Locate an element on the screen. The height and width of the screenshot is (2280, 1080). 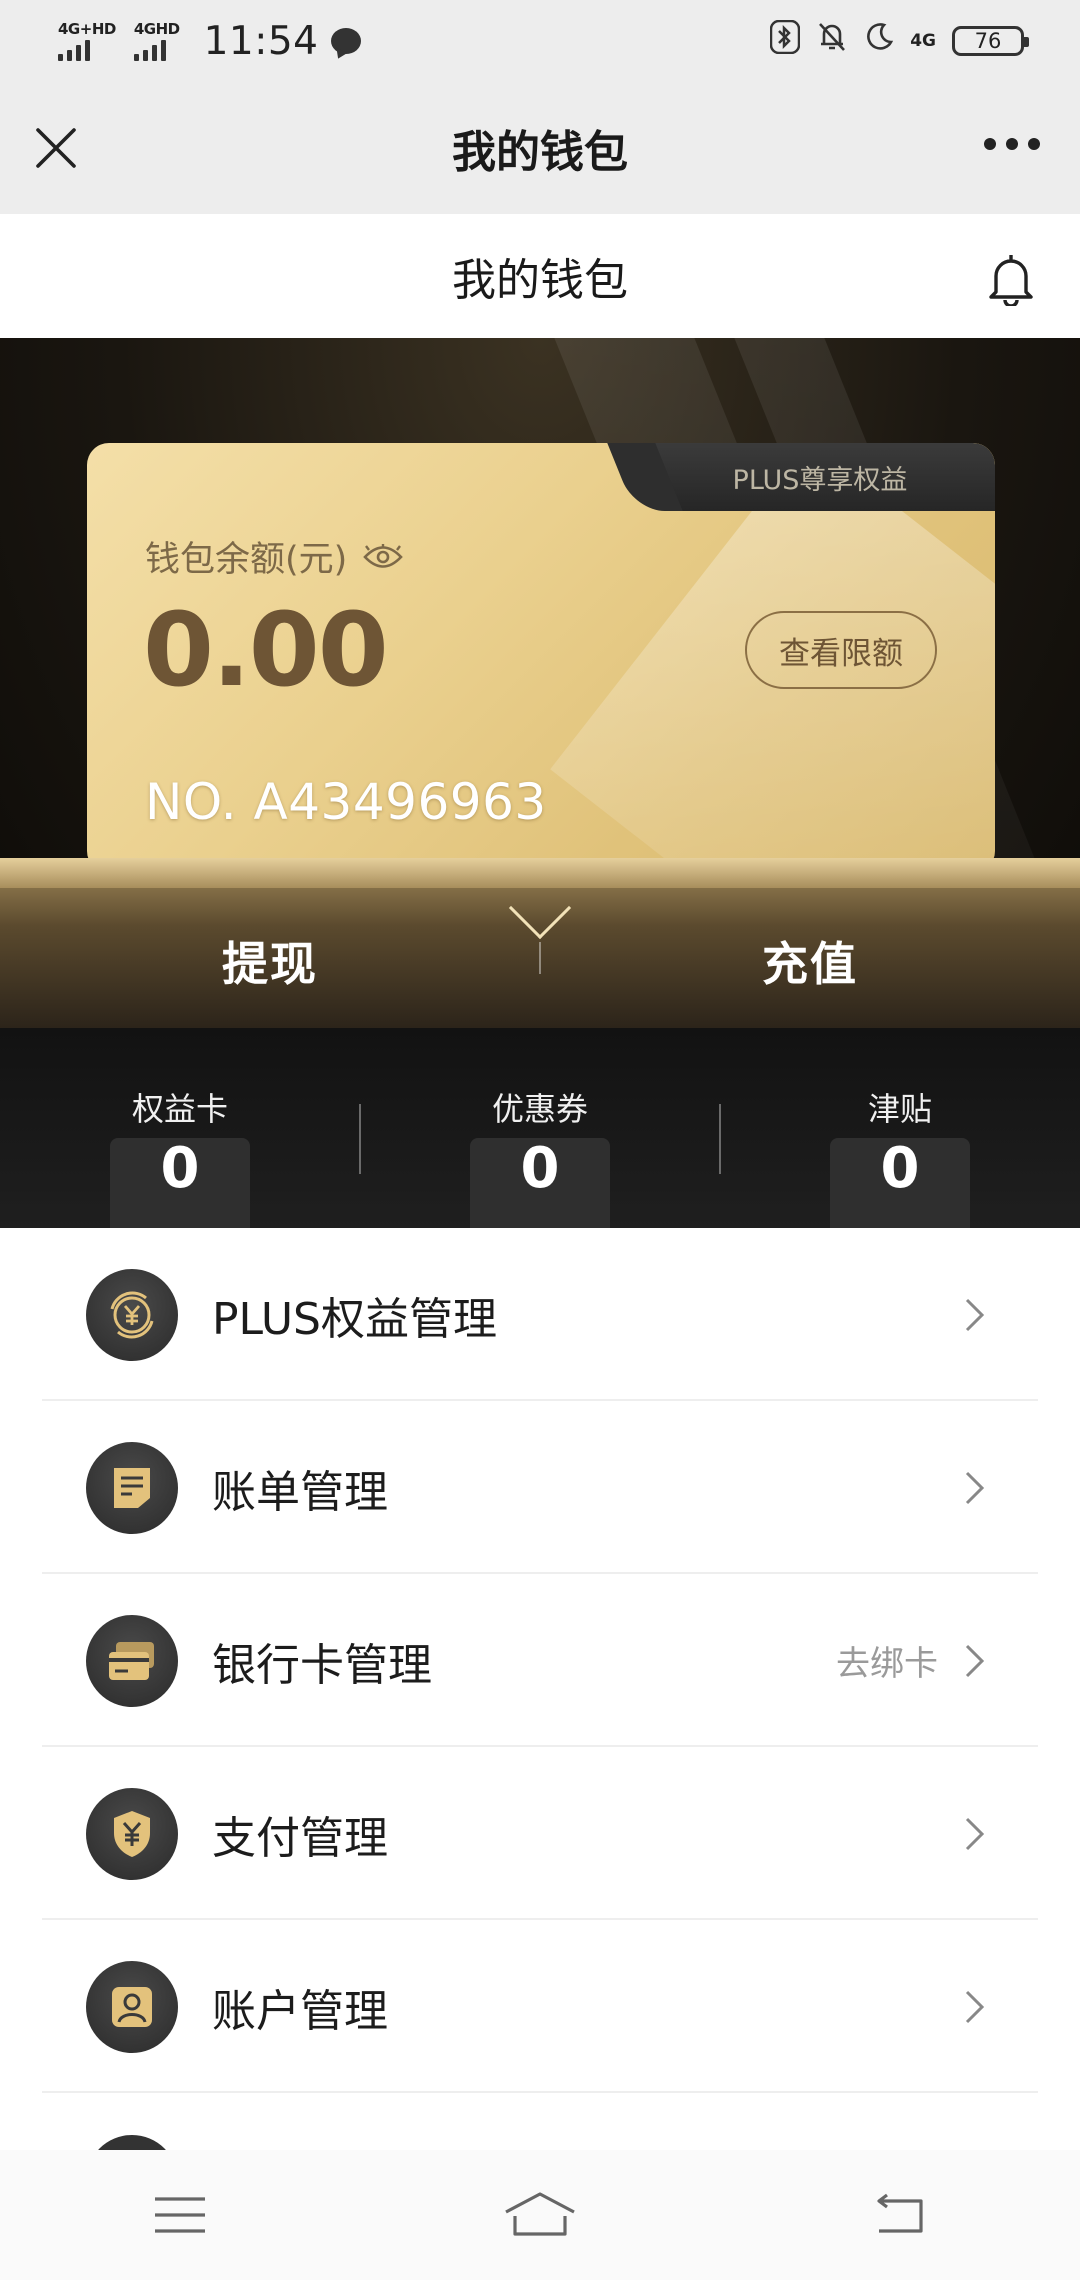
menu-item-plus-benefit: PLUS权益管理 is located at coordinates (540, 1314).